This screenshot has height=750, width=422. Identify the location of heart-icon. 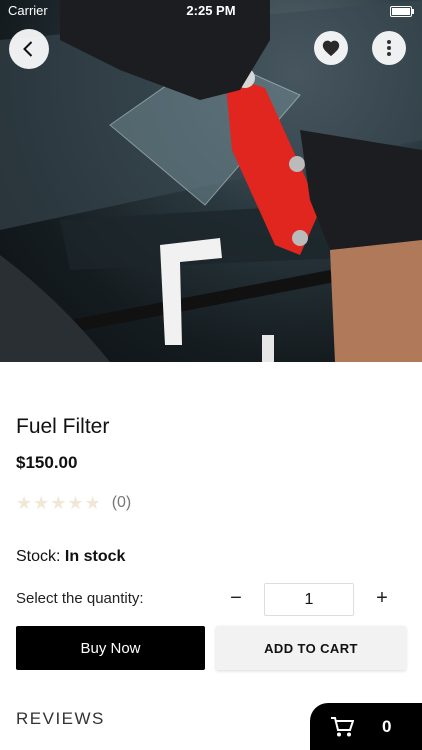
(331, 48).